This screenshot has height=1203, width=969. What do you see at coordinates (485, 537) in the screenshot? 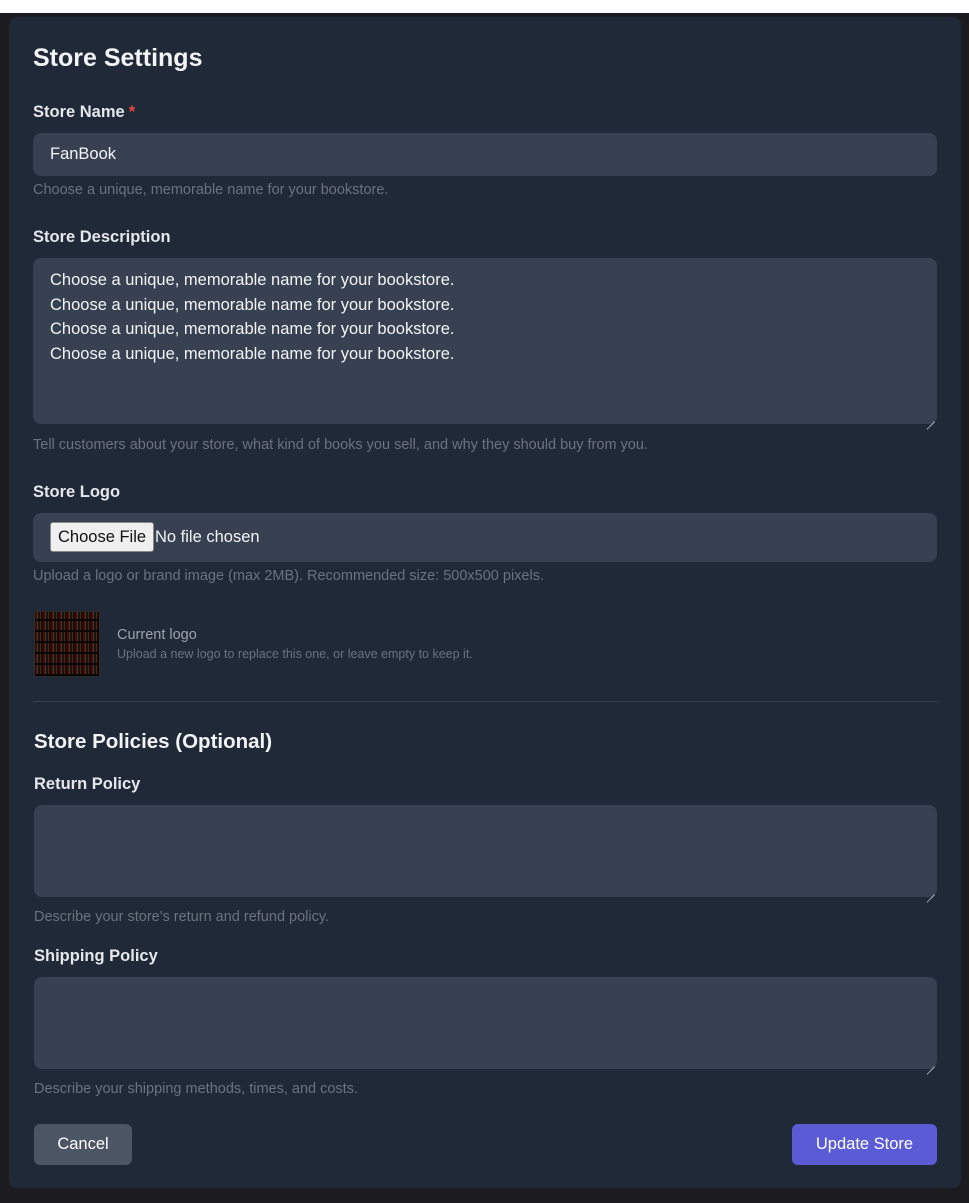
I see `store-logo-file-input: Choose File No file chosen` at bounding box center [485, 537].